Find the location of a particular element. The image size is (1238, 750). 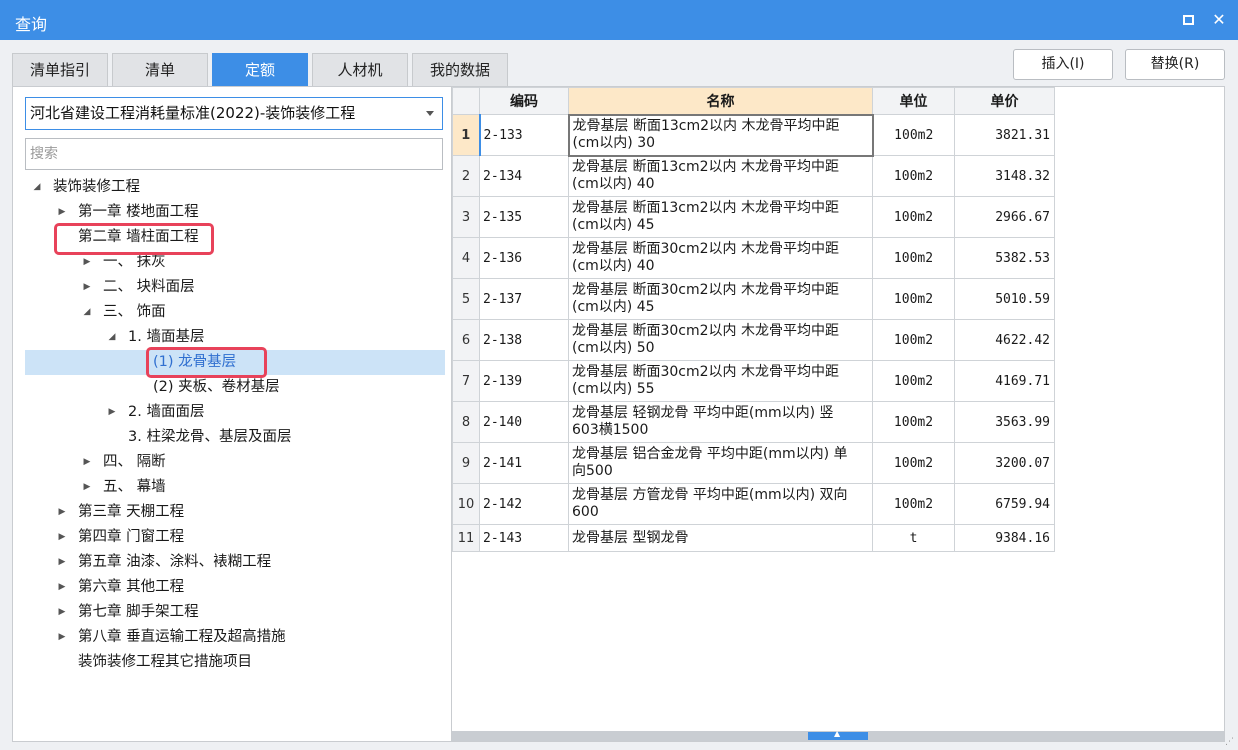

price-cell: 3200.07 is located at coordinates (1004, 463).